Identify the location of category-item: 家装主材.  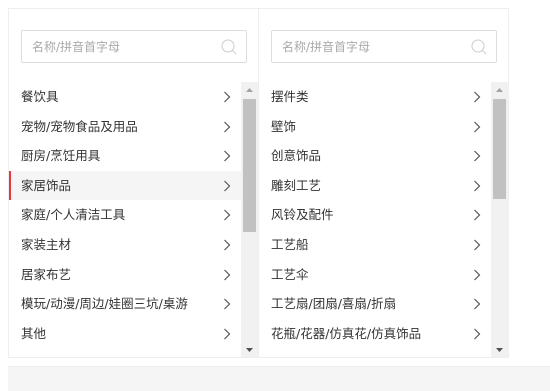
(125, 245).